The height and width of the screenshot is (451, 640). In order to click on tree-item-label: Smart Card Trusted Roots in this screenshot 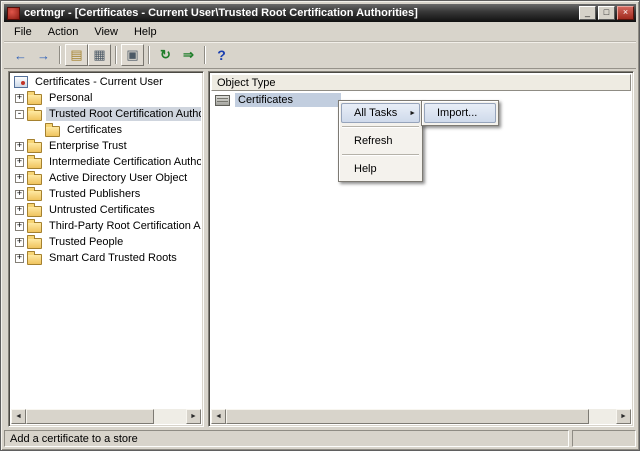, I will do `click(113, 258)`.